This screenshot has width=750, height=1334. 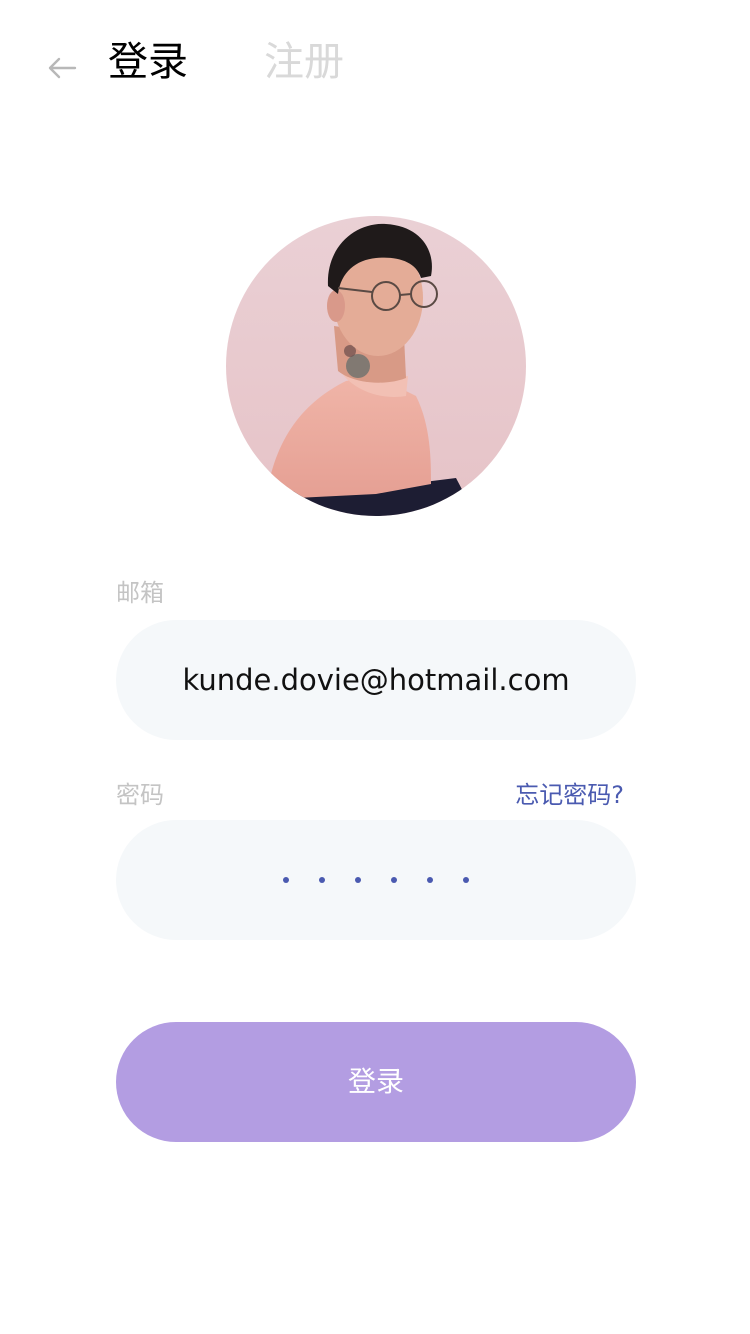 I want to click on password-label: 密码, so click(x=140, y=795).